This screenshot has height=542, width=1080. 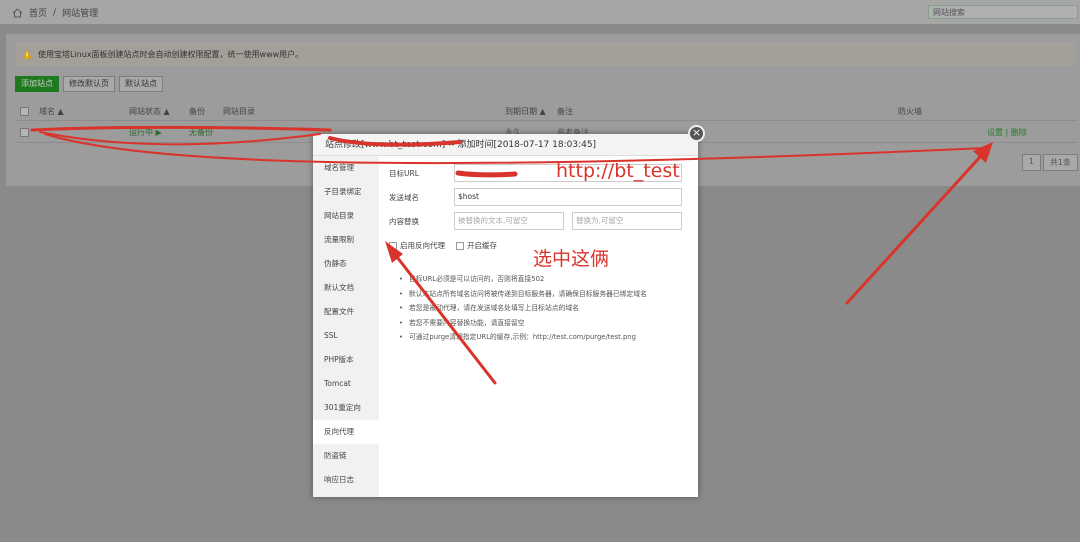 What do you see at coordinates (51, 111) in the screenshot?
I see `col-domain: 域名 ▲` at bounding box center [51, 111].